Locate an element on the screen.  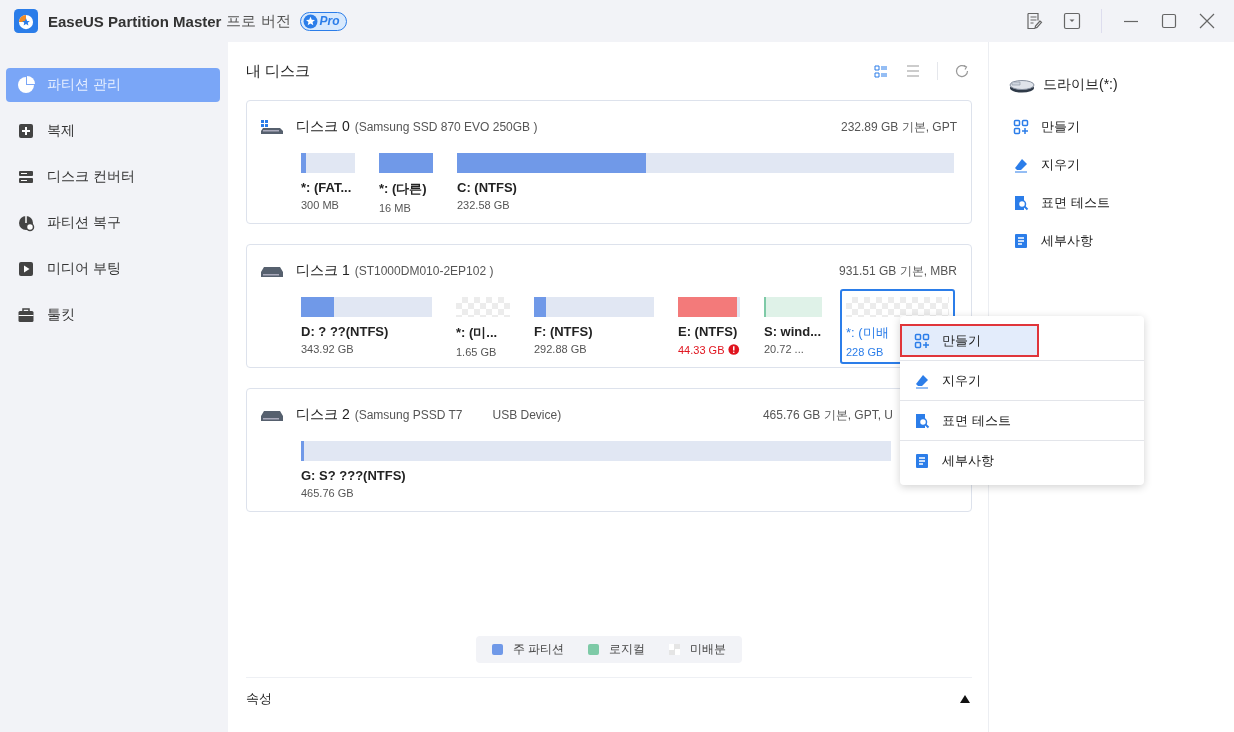
legend-label: 주 파티션 is located at coordinates (538, 649).